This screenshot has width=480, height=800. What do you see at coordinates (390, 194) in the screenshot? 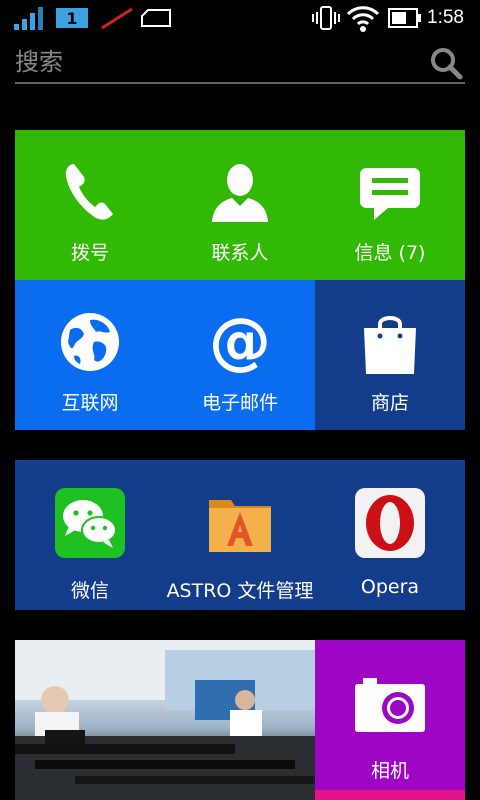
I see `message-bubble-icon` at bounding box center [390, 194].